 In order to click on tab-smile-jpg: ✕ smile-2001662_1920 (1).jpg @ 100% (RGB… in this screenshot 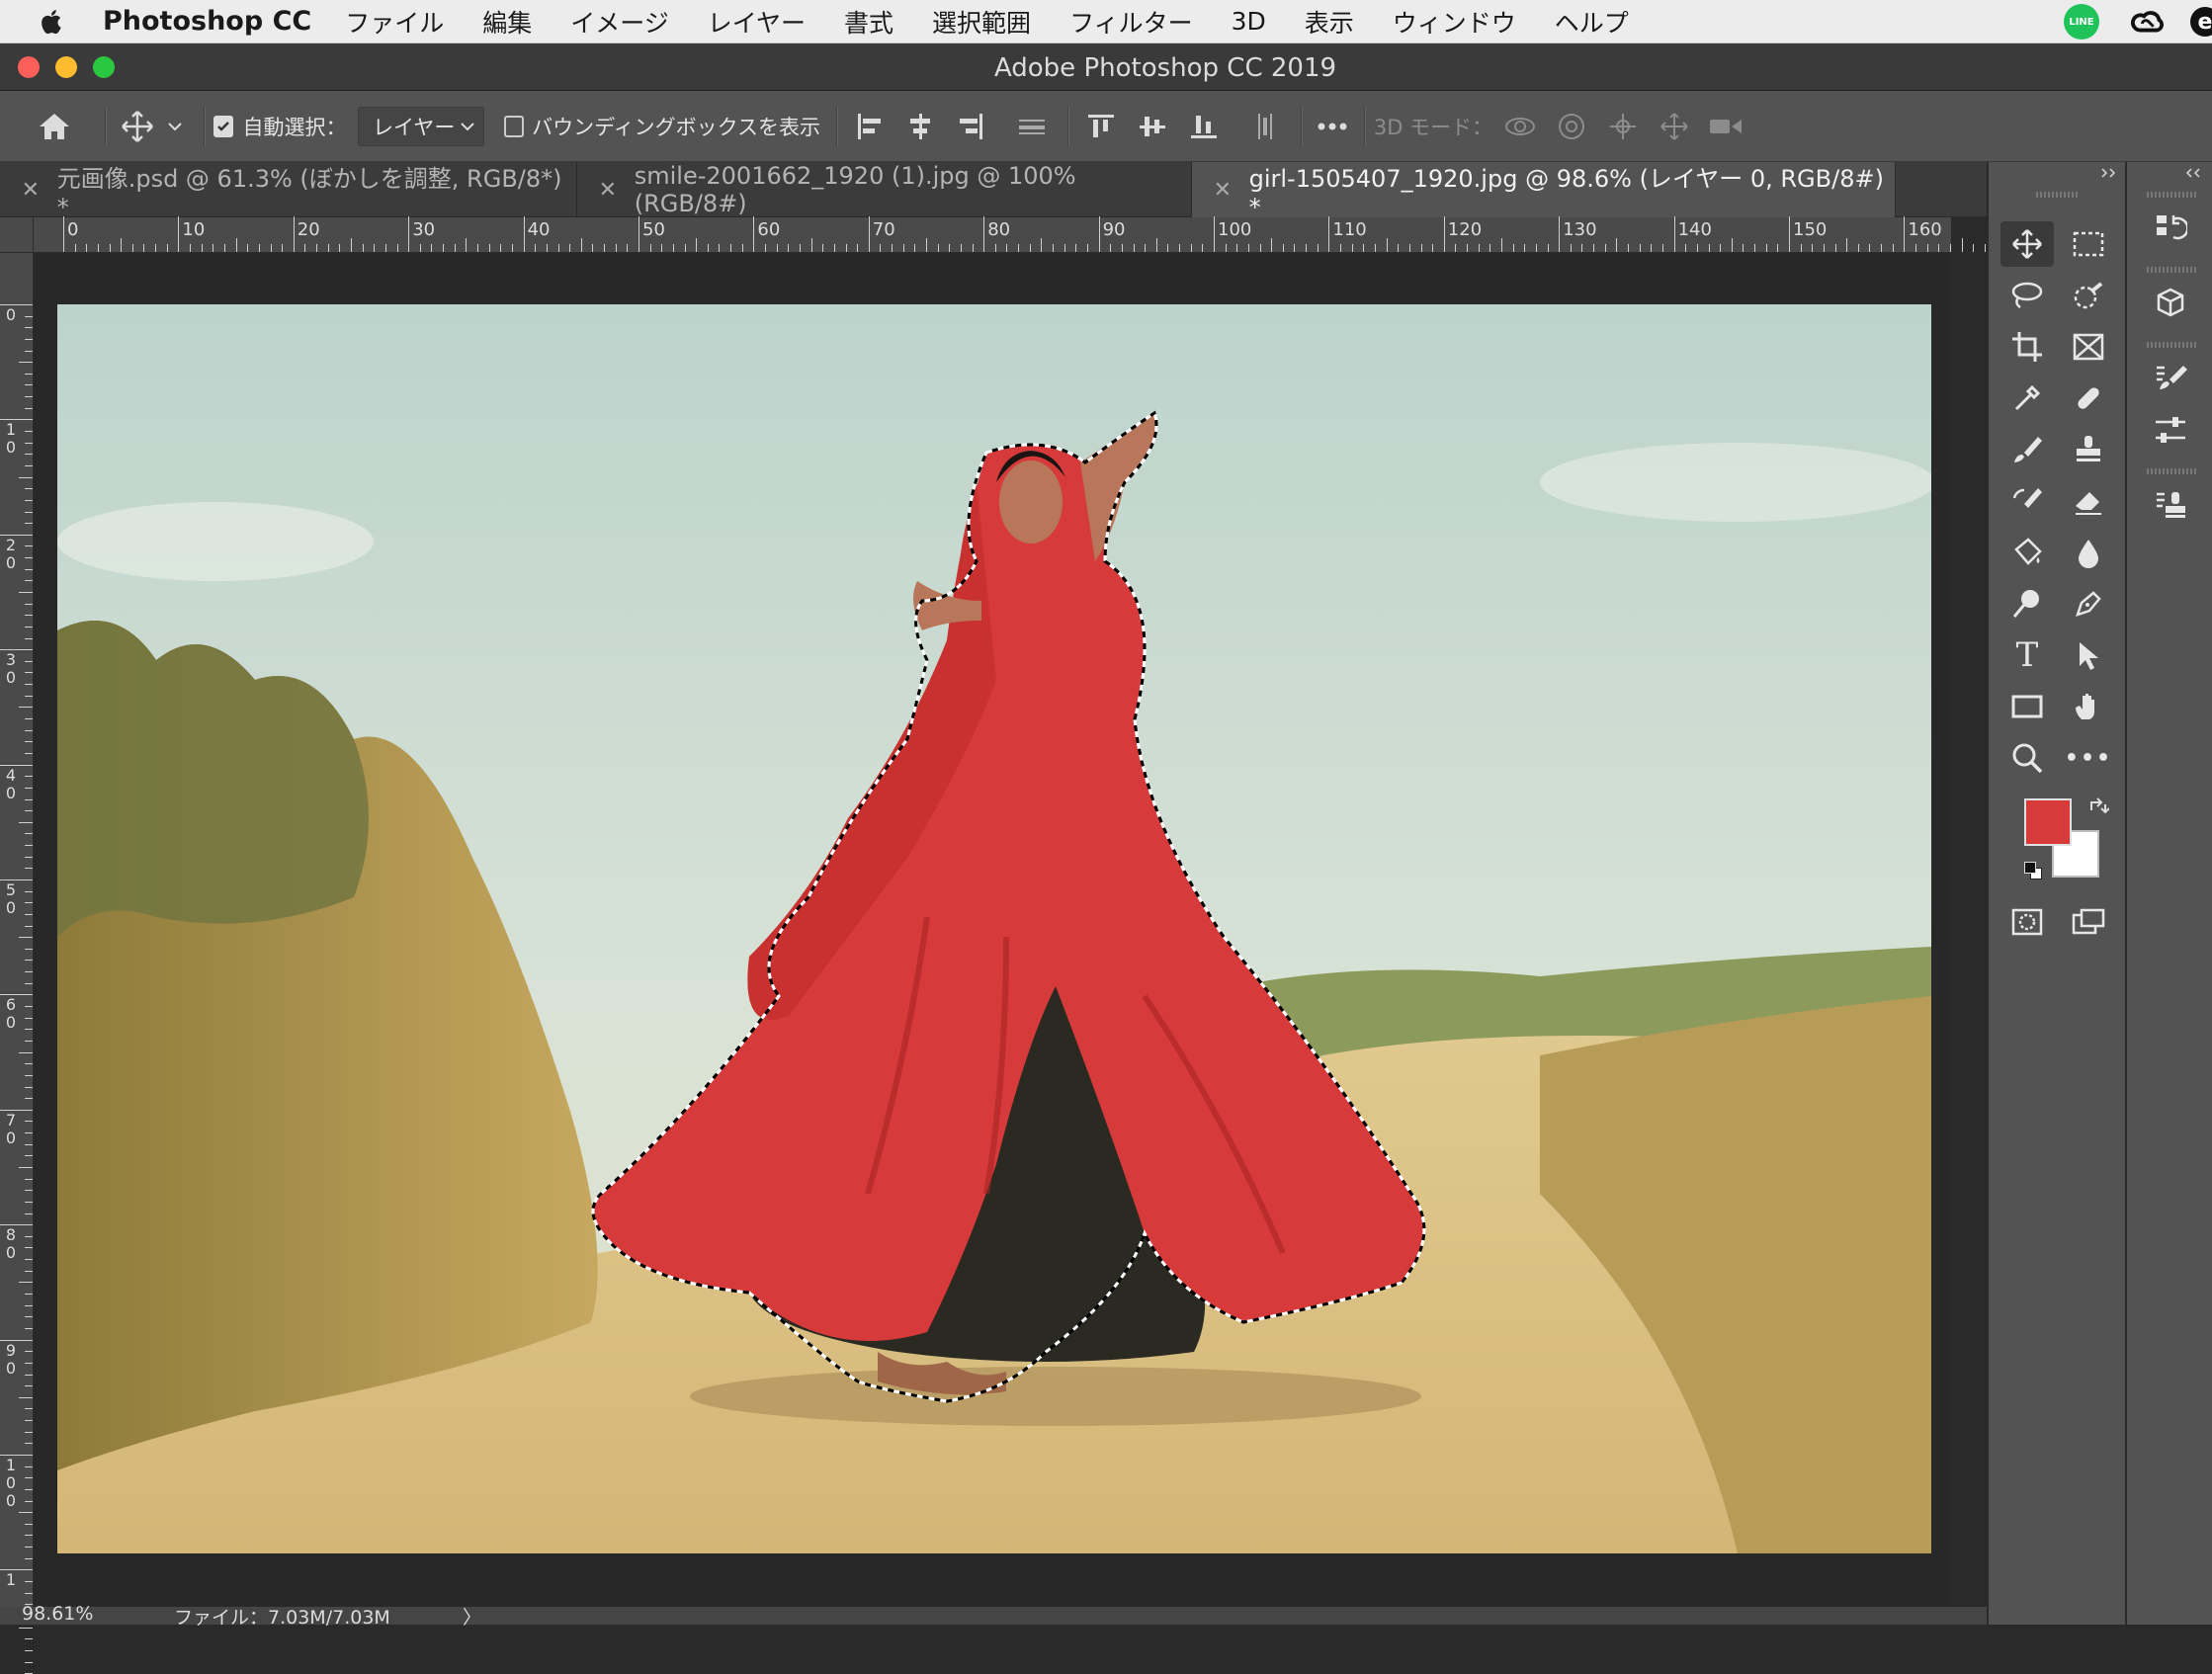, I will do `click(884, 189)`.